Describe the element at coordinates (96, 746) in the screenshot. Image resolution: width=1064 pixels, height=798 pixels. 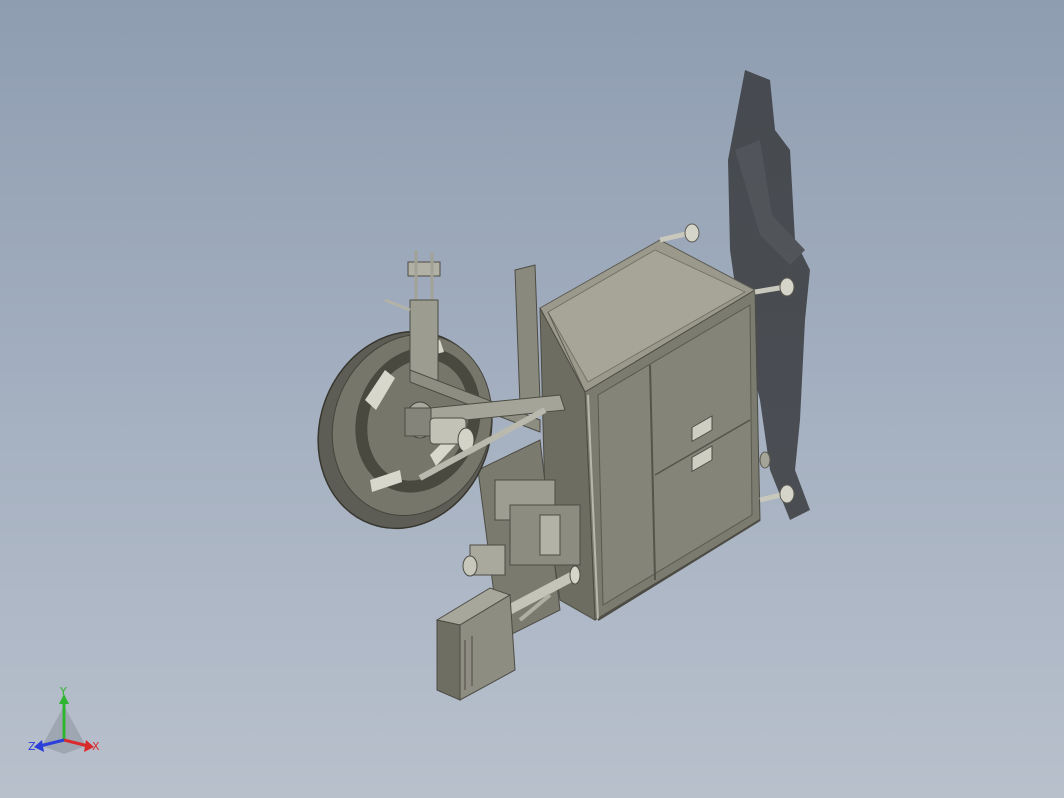
I see `x-axis-label: X` at that location.